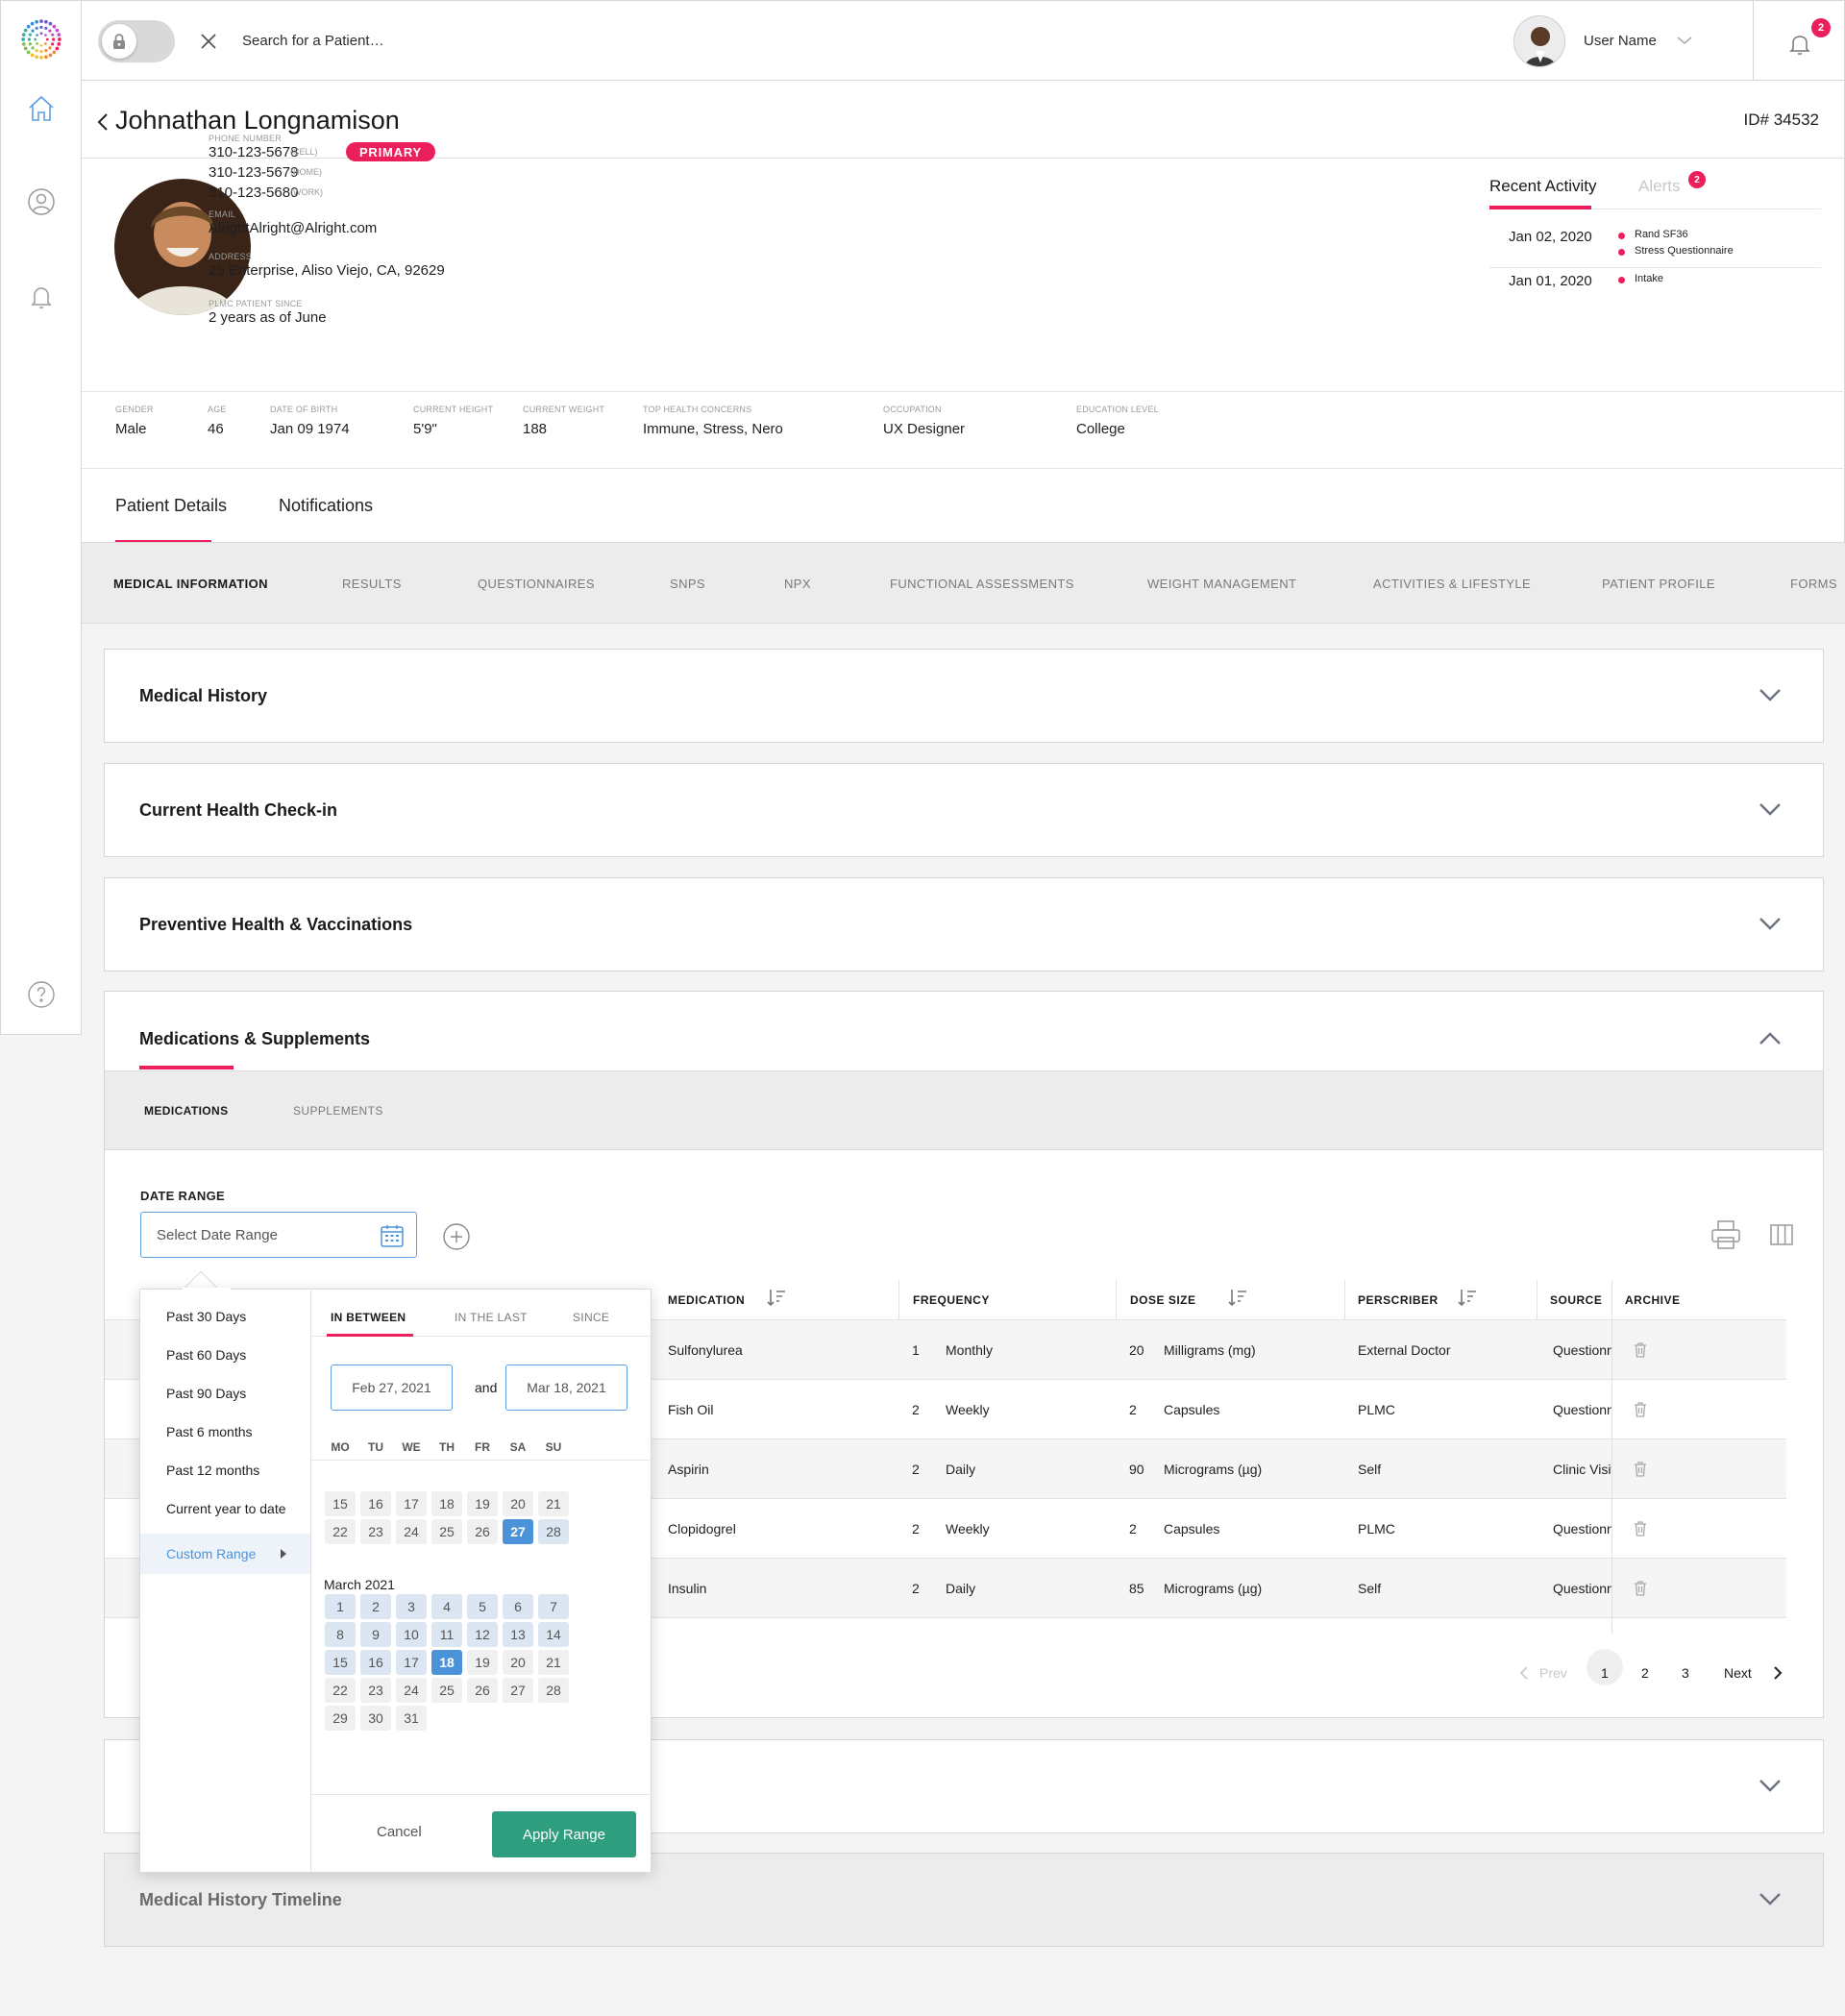 The image size is (1845, 2016). Describe the element at coordinates (1539, 41) in the screenshot. I see `avatar` at that location.